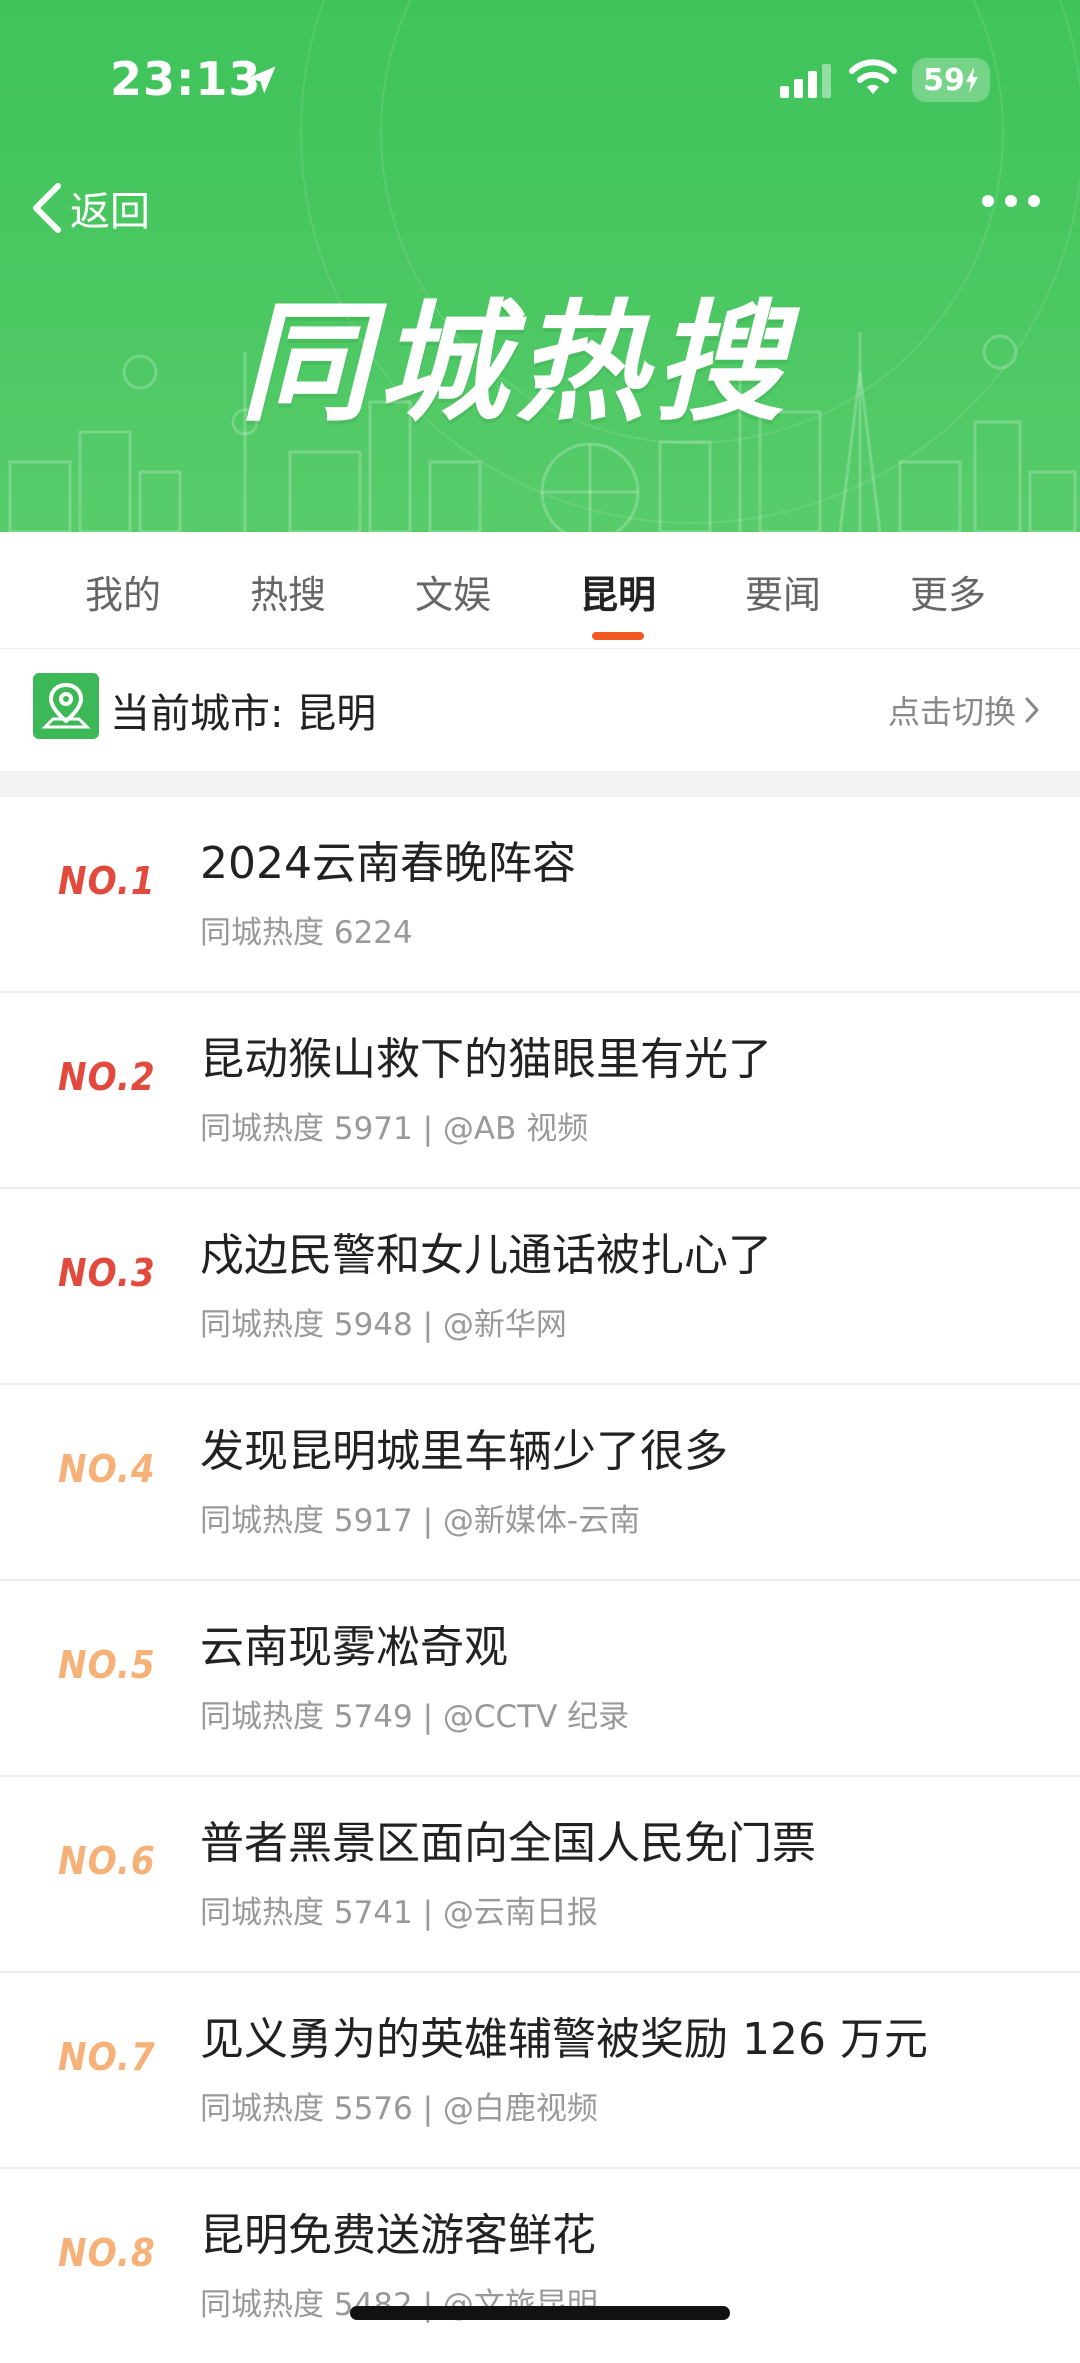 The width and height of the screenshot is (1080, 2363). I want to click on back-button: 返回, so click(90, 208).